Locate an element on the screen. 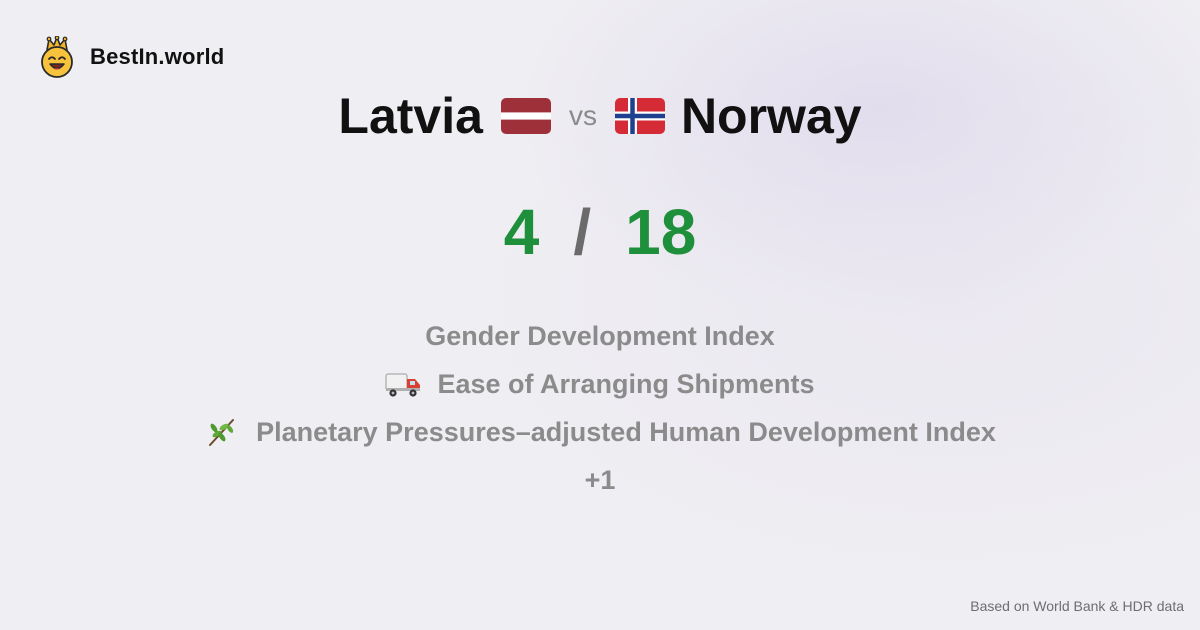  metric-label: Ease of Arranging Shipments is located at coordinates (626, 383).